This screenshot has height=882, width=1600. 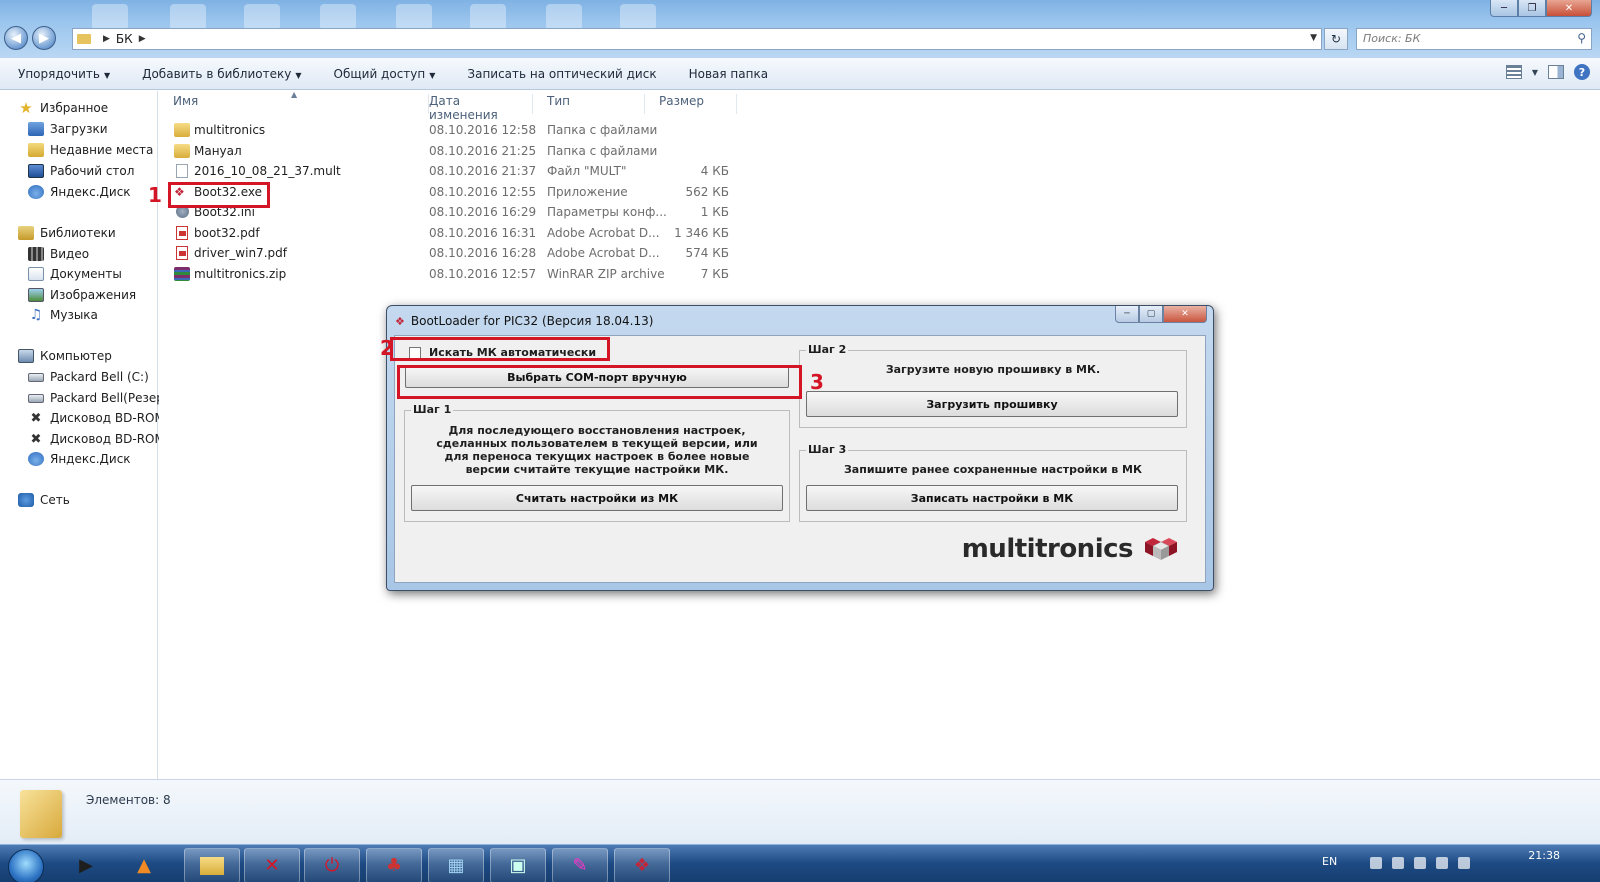 What do you see at coordinates (1474, 39) in the screenshot?
I see `search-input: Поиск: БК ⚲` at bounding box center [1474, 39].